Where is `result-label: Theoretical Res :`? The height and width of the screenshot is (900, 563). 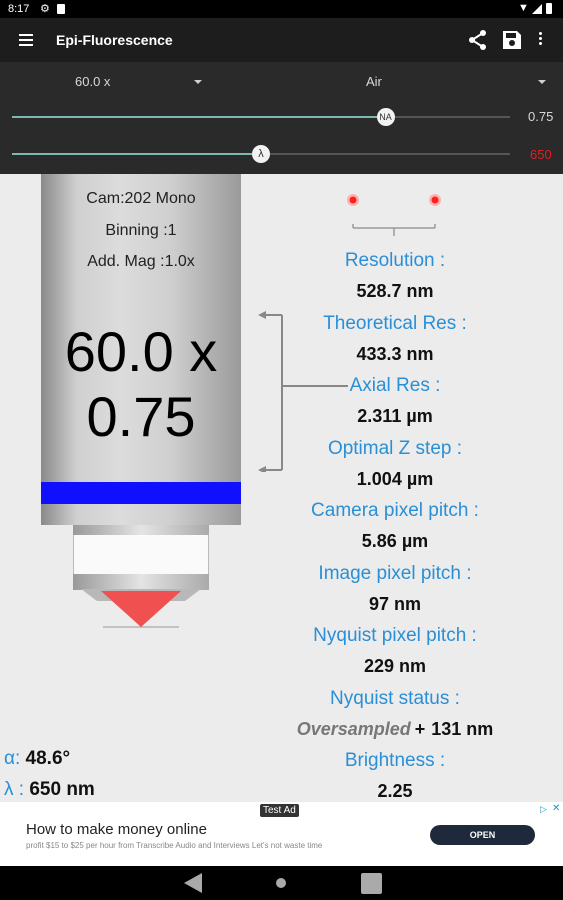 result-label: Theoretical Res : is located at coordinates (395, 323).